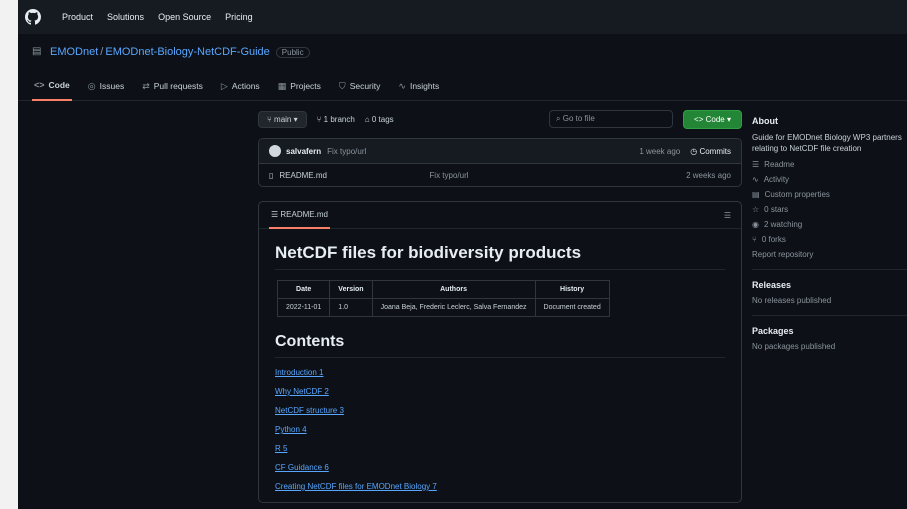  What do you see at coordinates (402, 85) in the screenshot?
I see `graph-icon: ∿` at bounding box center [402, 85].